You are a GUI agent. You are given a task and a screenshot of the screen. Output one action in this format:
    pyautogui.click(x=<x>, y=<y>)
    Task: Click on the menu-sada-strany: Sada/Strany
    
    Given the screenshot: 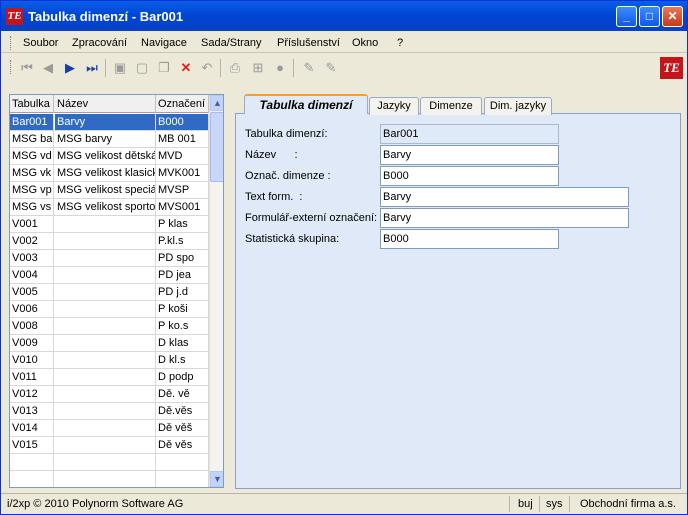 What is the action you would take?
    pyautogui.click(x=231, y=43)
    